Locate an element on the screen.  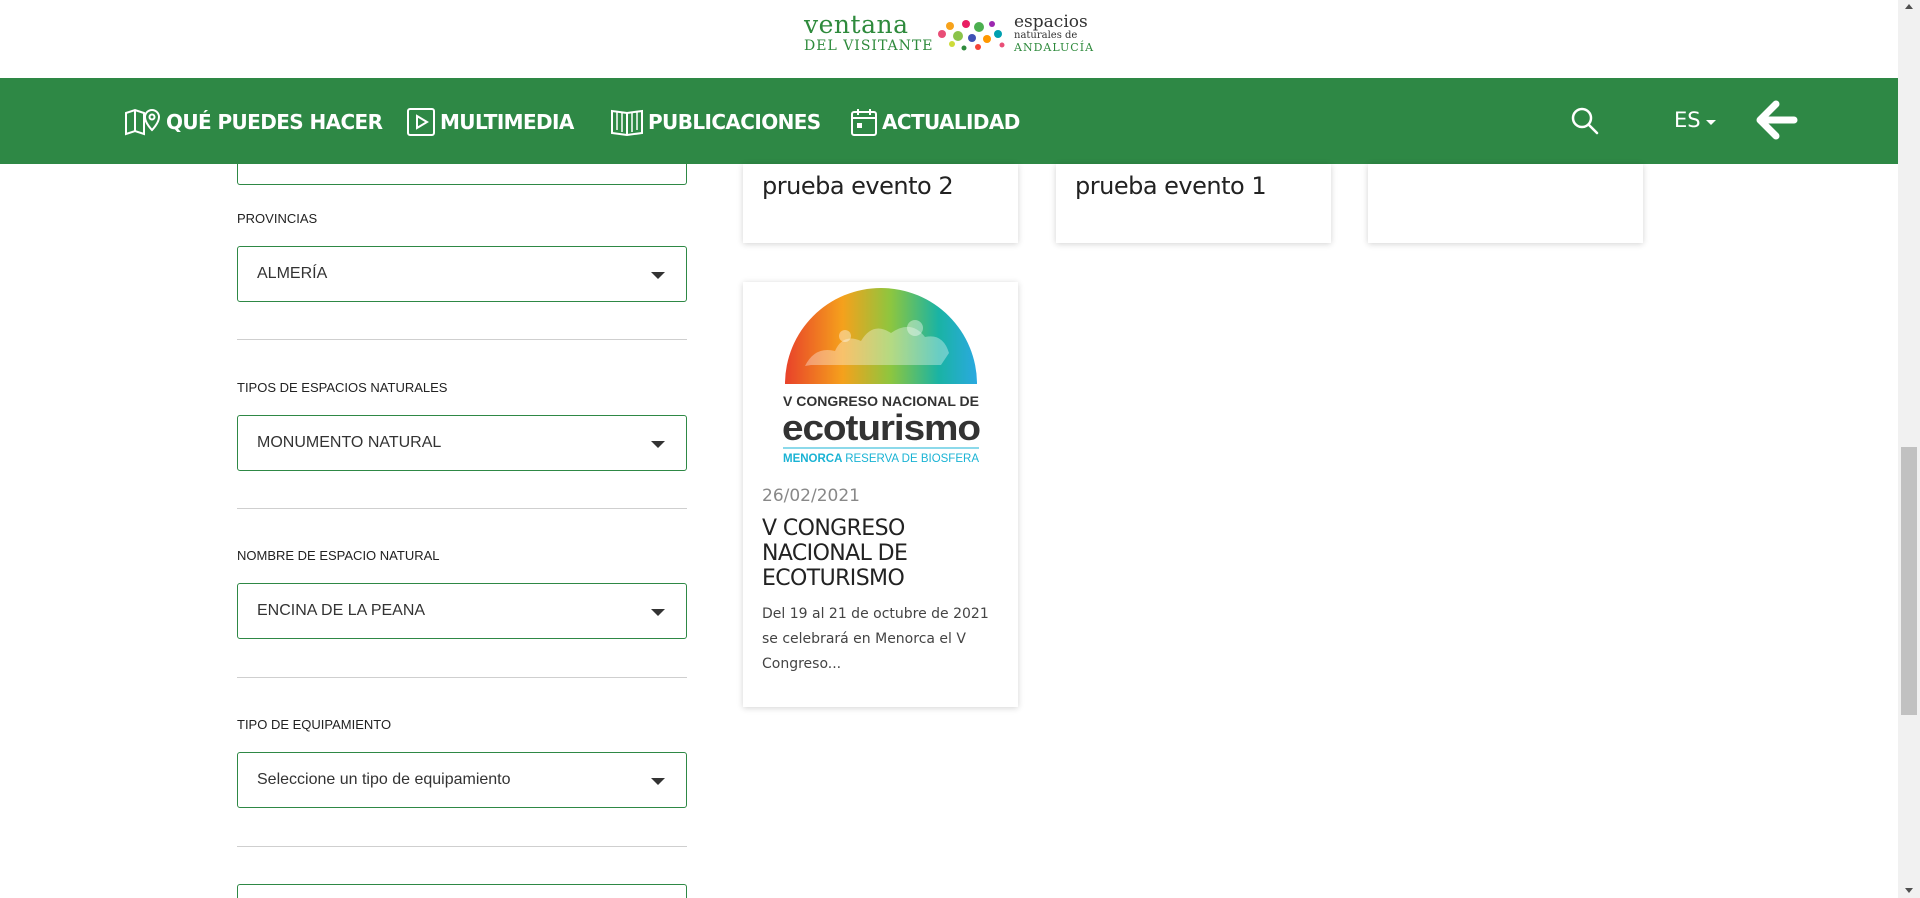
language-selector: ES is located at coordinates (1695, 120).